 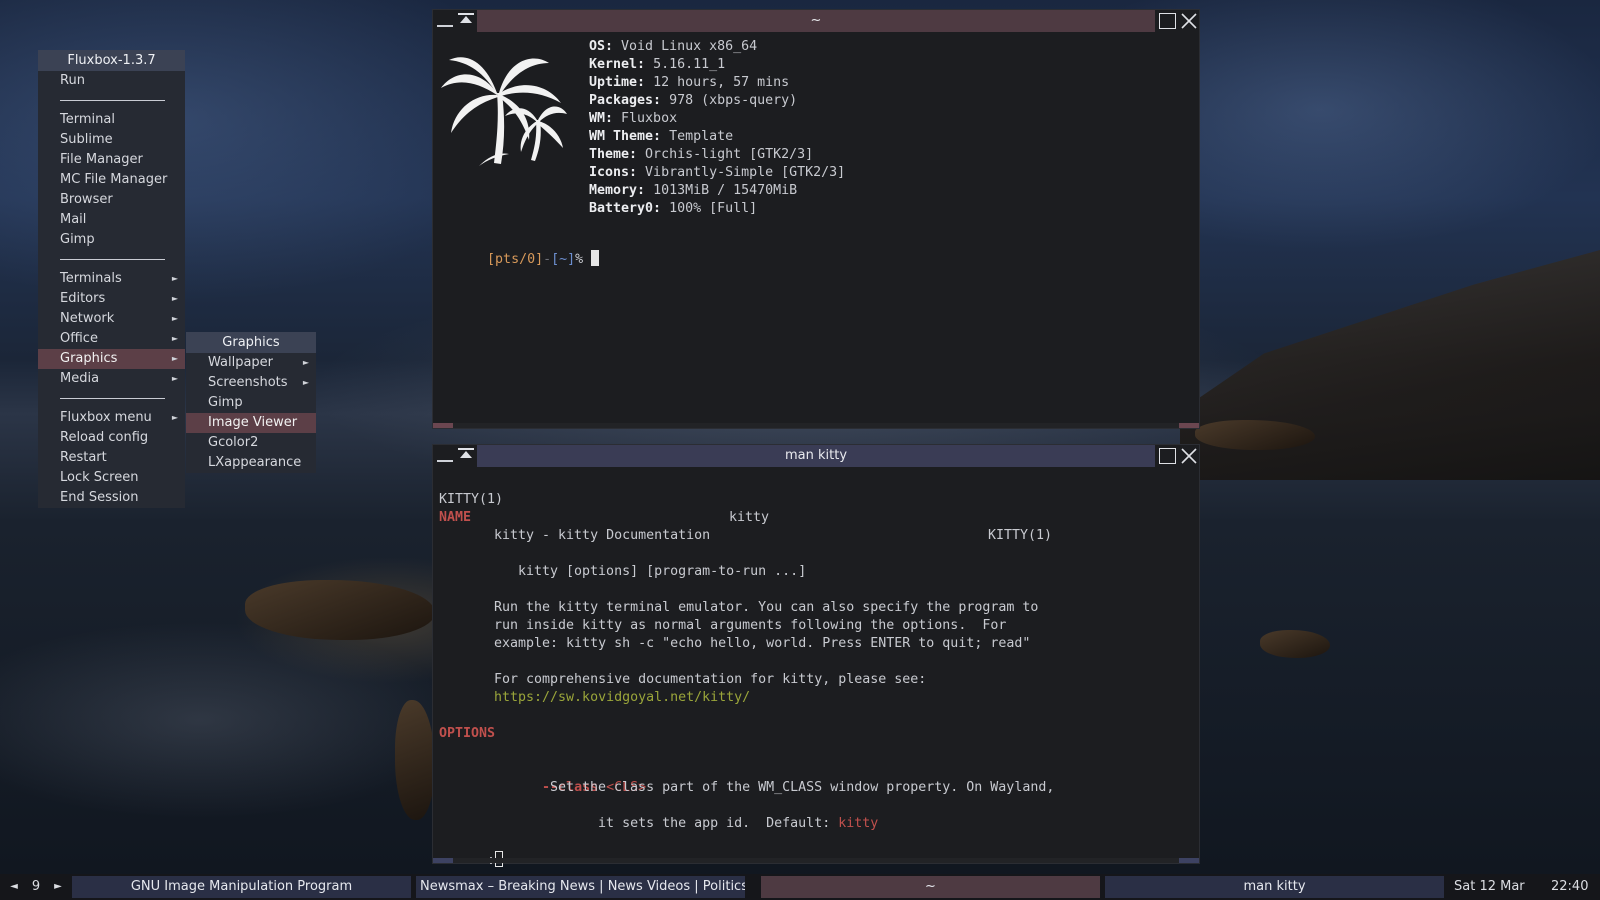 I want to click on menu-item-terminals: Terminals ►, so click(x=111, y=279).